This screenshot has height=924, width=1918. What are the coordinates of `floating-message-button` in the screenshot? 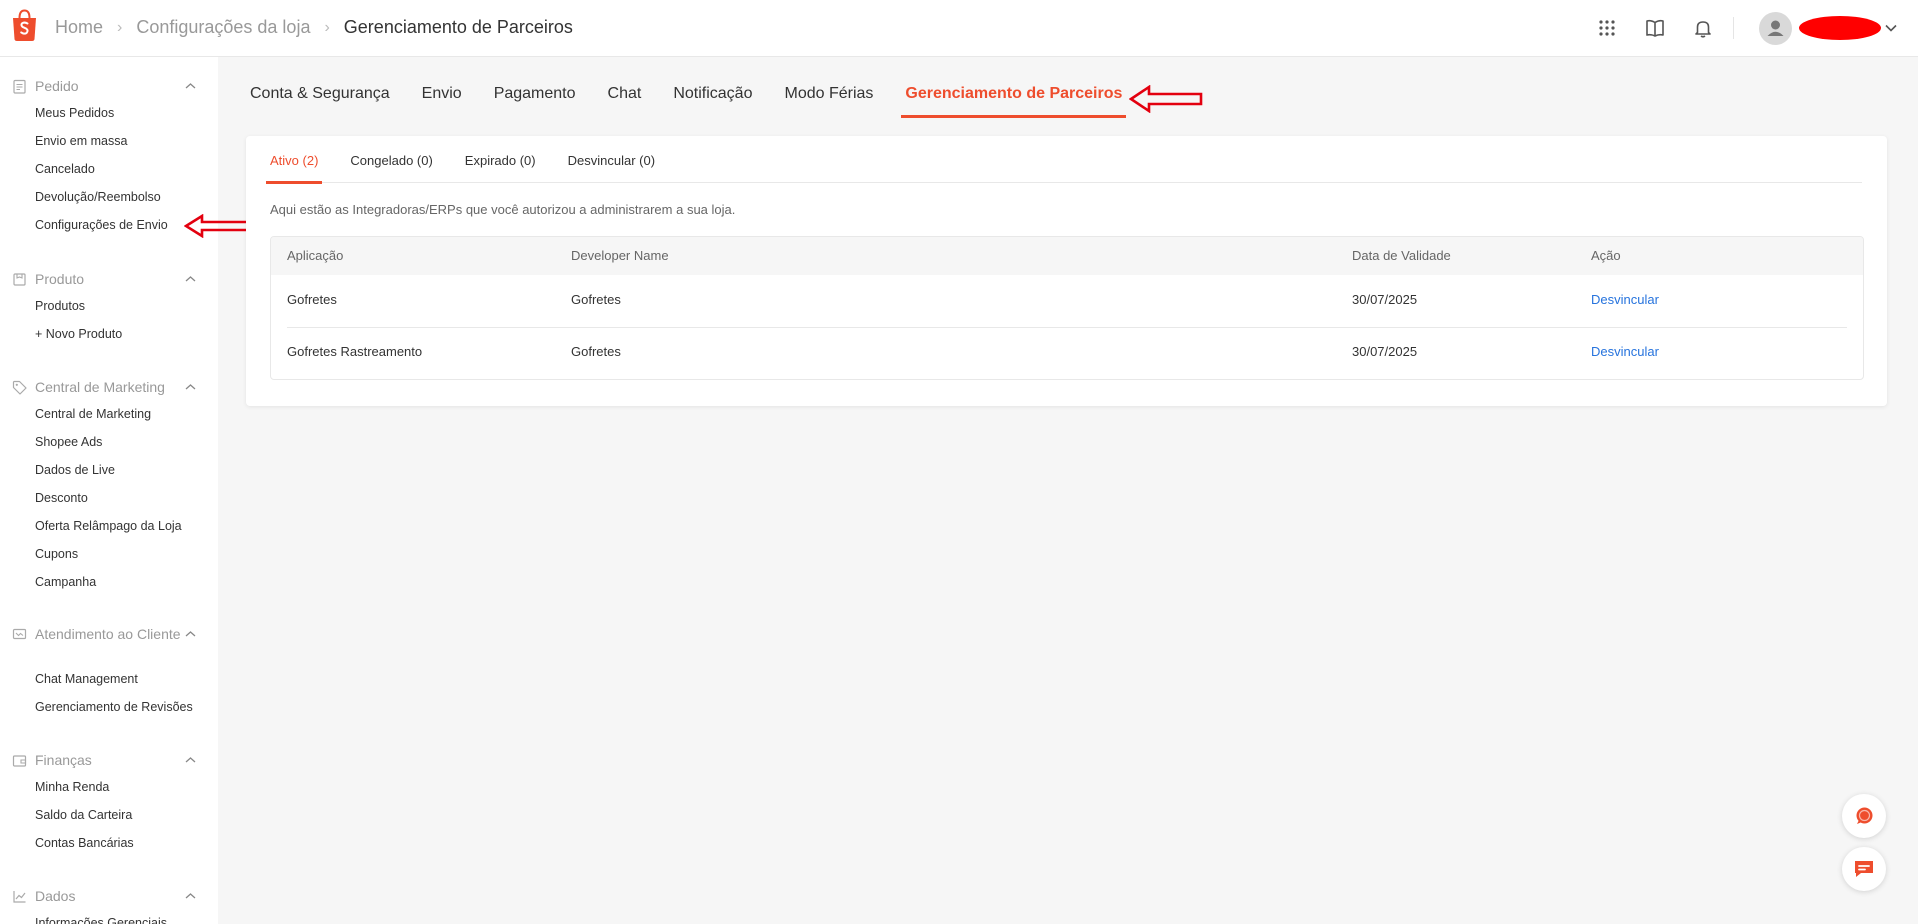 It's located at (1864, 869).